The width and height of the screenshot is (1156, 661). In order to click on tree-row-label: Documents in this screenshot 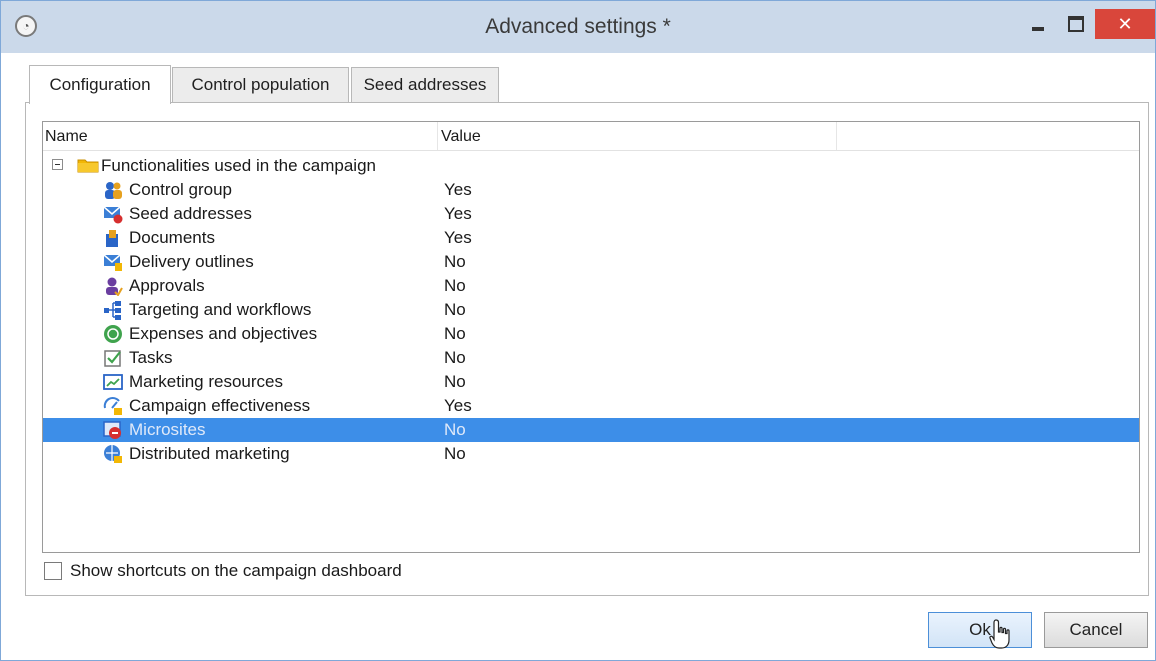, I will do `click(172, 237)`.